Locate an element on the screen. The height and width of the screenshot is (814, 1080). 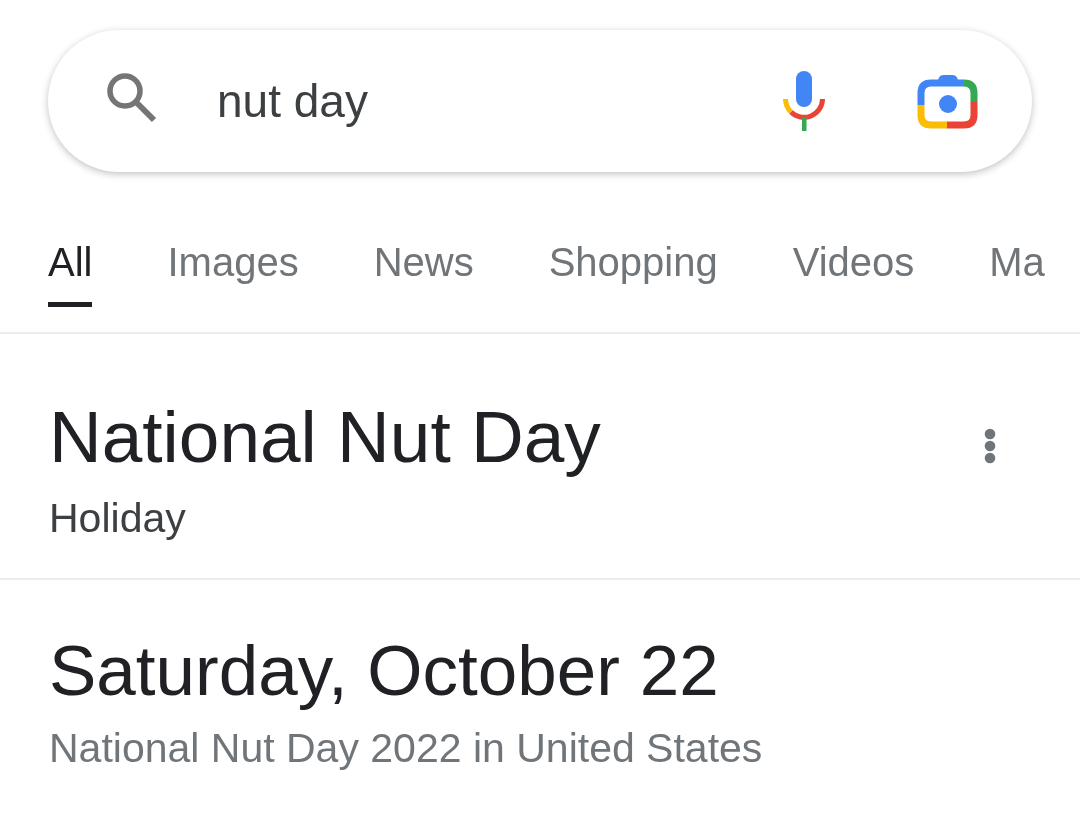
tab: All is located at coordinates (70, 239).